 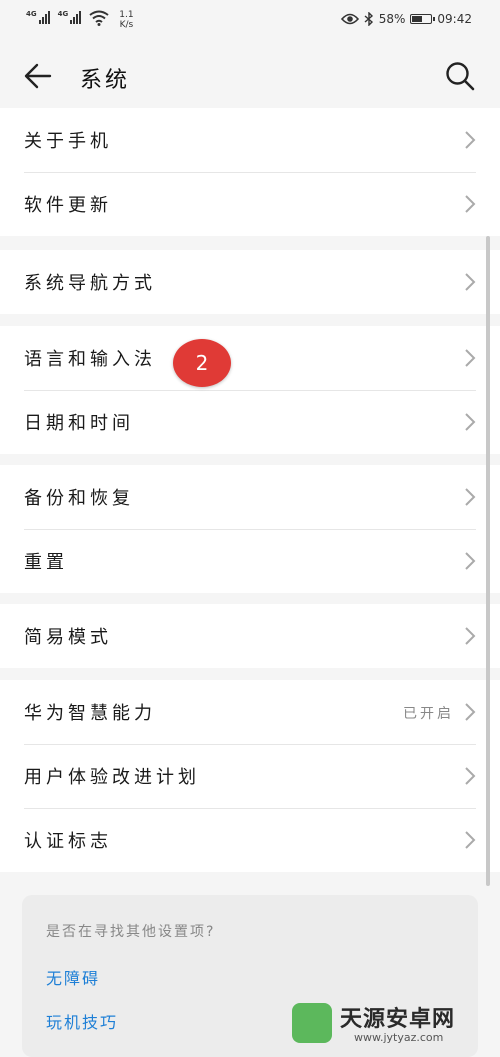 What do you see at coordinates (99, 18) in the screenshot?
I see `wifi-icon` at bounding box center [99, 18].